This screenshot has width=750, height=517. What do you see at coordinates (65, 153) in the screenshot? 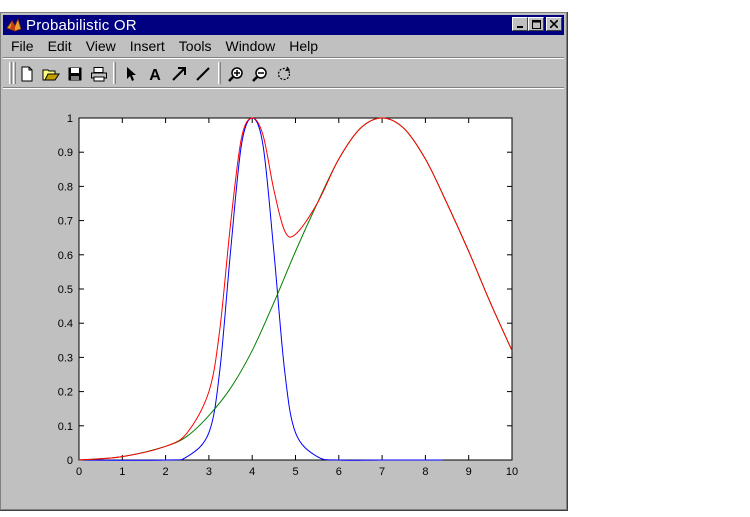
I see `y-tick-label: 0.9` at bounding box center [65, 153].